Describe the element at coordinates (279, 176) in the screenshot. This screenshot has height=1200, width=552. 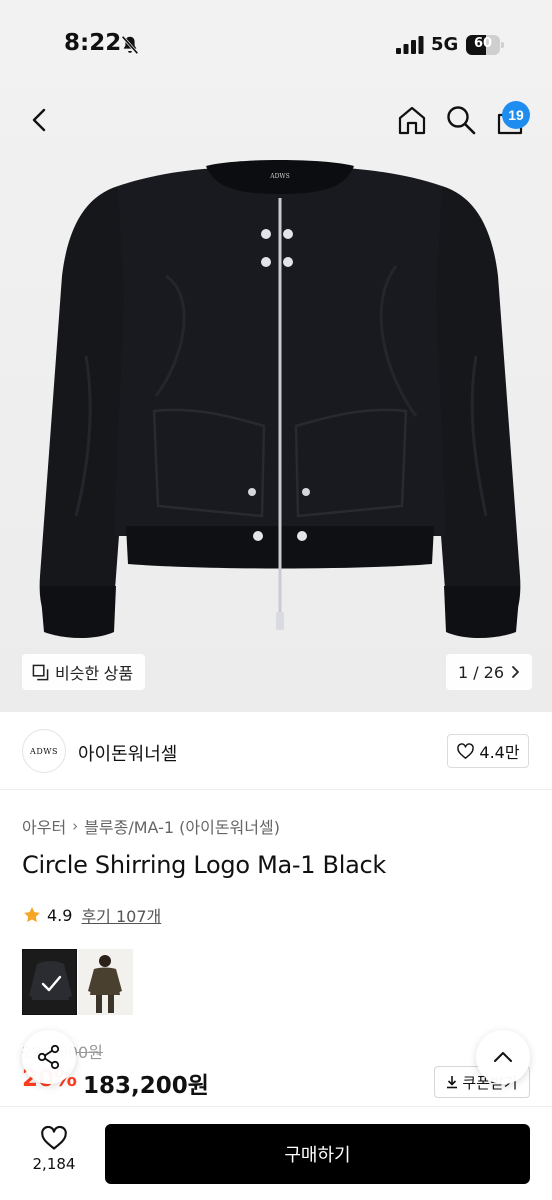
I see `garment-brand-mark: ADWS` at that location.